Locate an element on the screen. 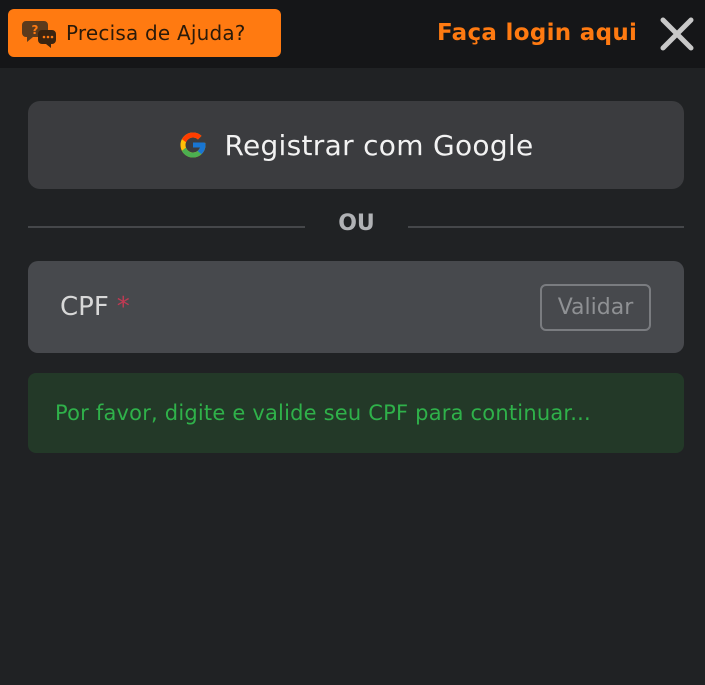  divider-text: OU is located at coordinates (356, 223).